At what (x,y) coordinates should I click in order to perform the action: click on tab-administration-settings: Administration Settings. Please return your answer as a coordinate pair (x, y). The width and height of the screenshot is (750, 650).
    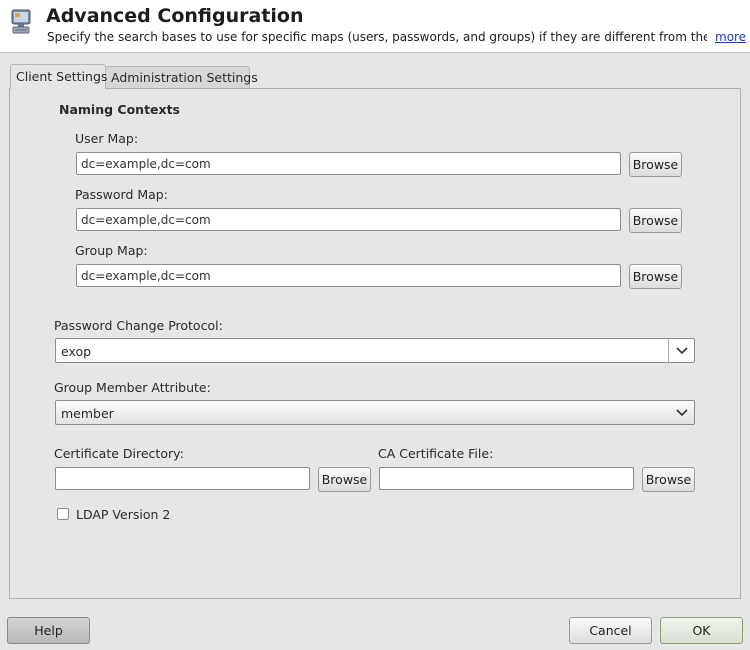
    Looking at the image, I should click on (181, 77).